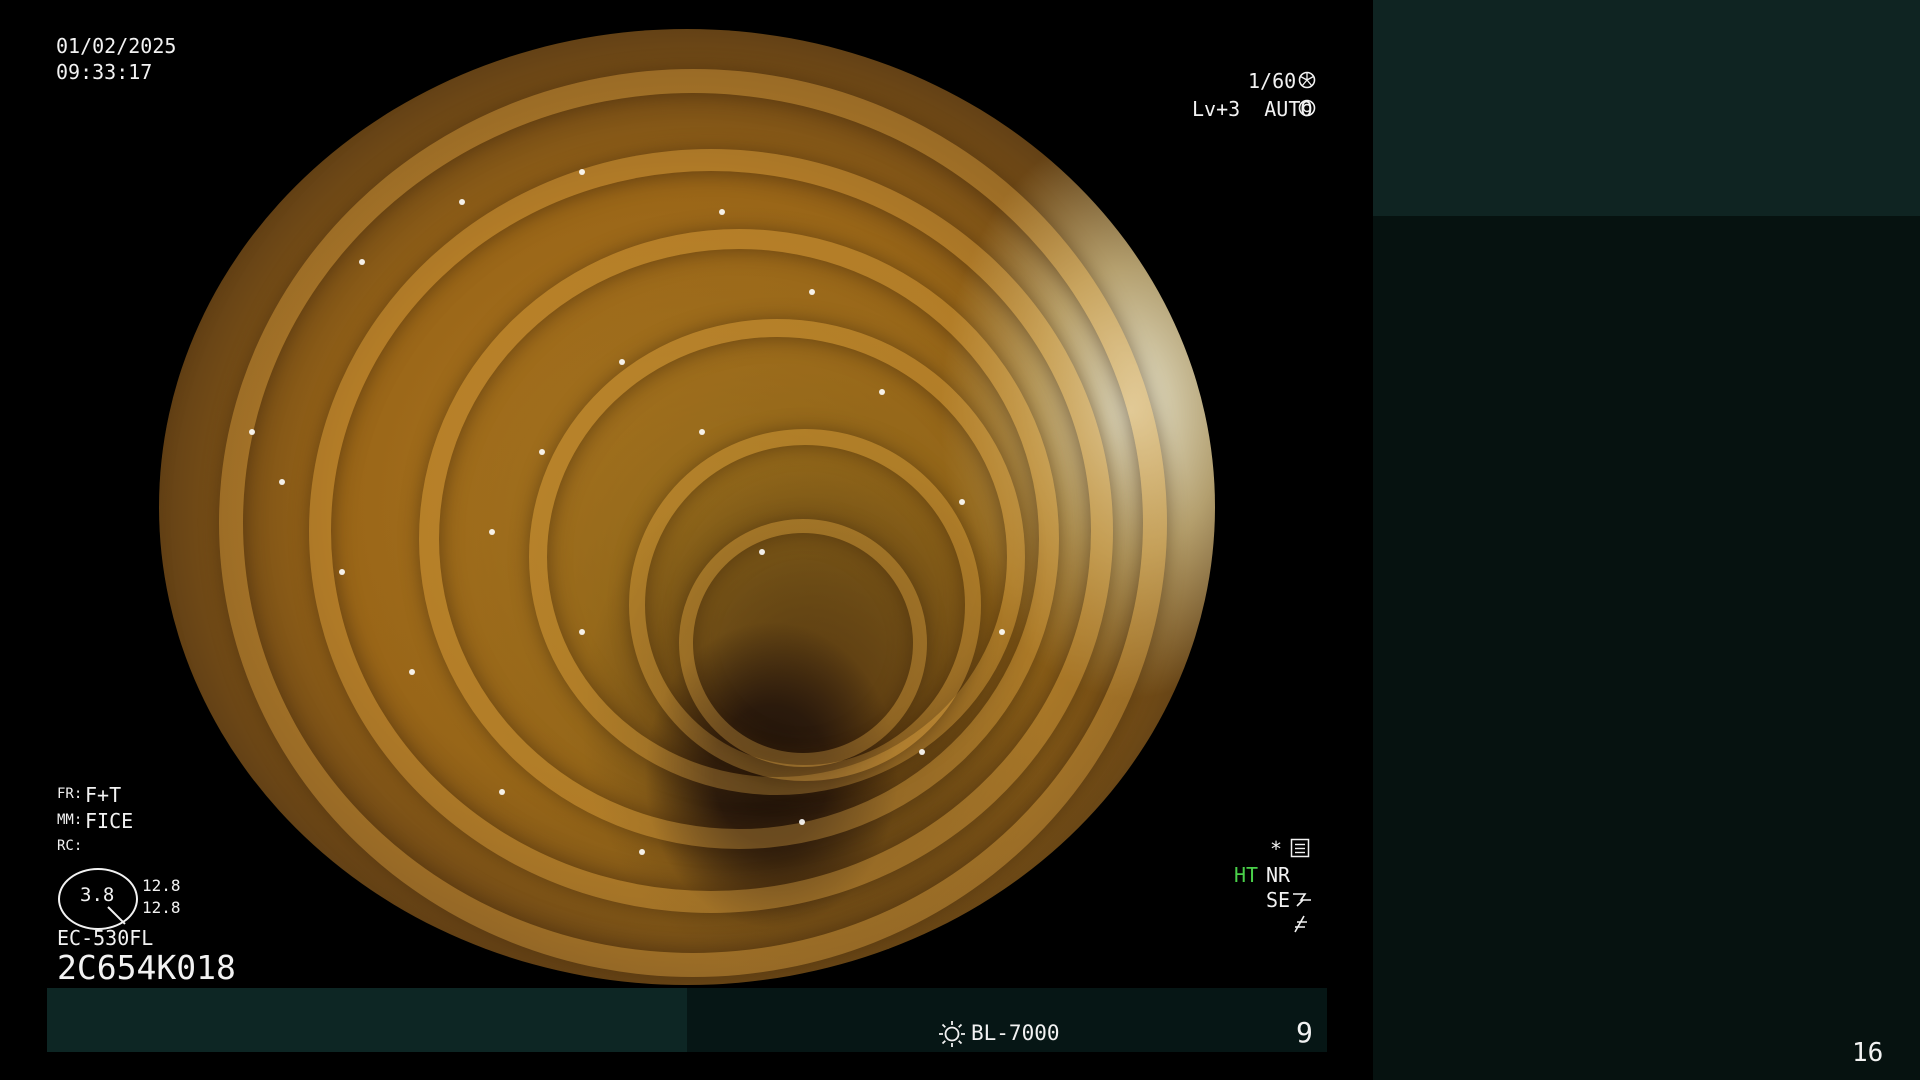  Describe the element at coordinates (1300, 924) in the screenshot. I see `sharpness-icon` at that location.